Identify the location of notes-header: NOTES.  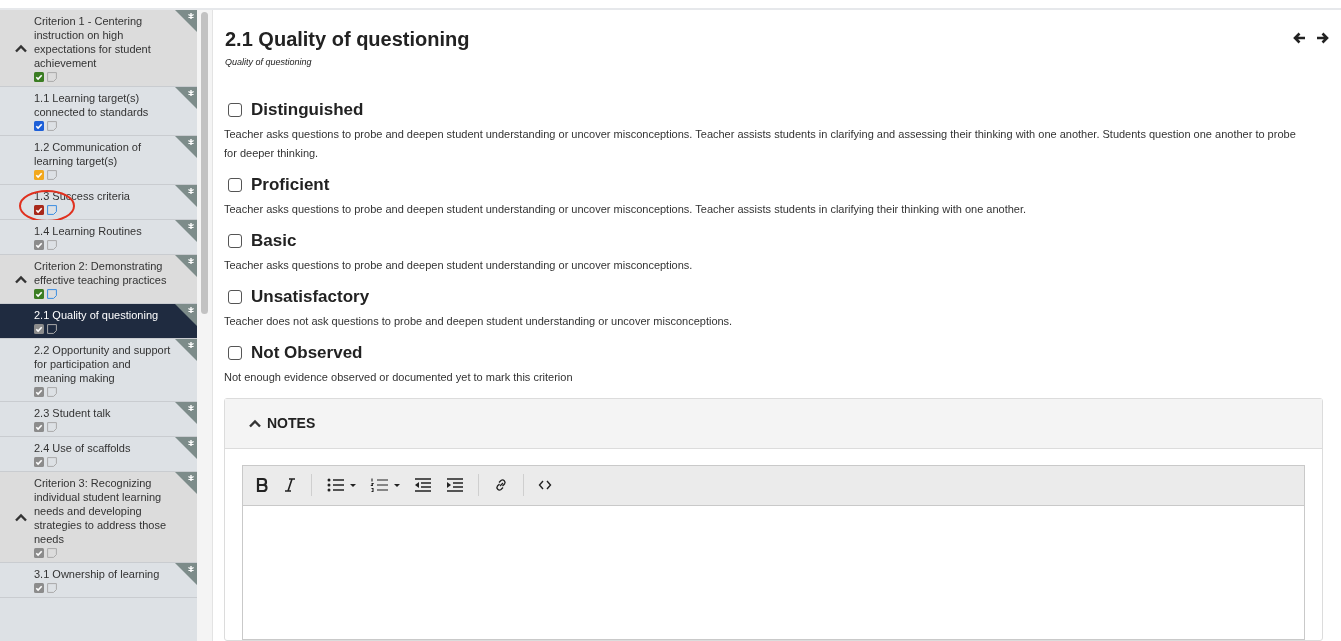
(773, 423).